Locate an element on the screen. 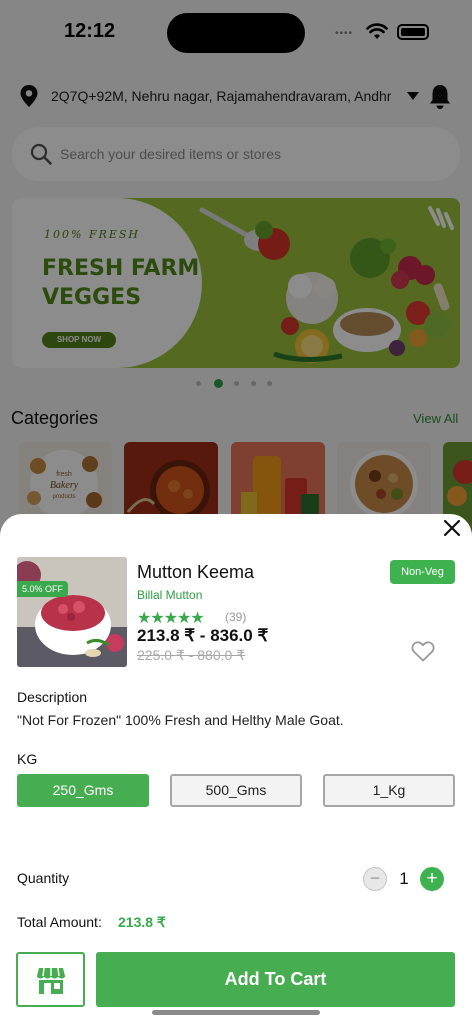 The image size is (472, 1024). quantity-label: Quantity is located at coordinates (43, 878).